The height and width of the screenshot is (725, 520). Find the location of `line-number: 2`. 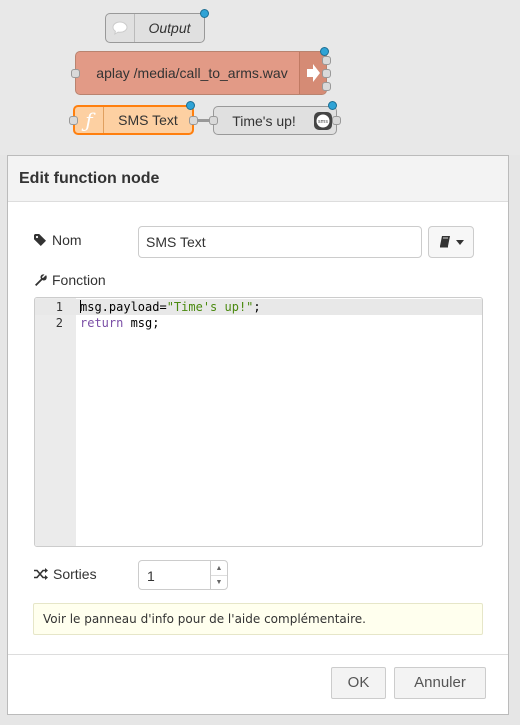

line-number: 2 is located at coordinates (59, 323).